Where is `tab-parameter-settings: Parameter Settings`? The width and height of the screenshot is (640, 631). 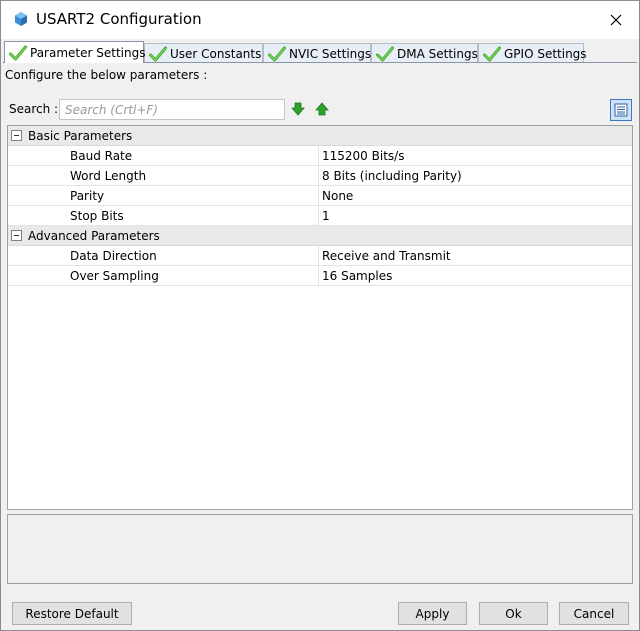 tab-parameter-settings: Parameter Settings is located at coordinates (75, 52).